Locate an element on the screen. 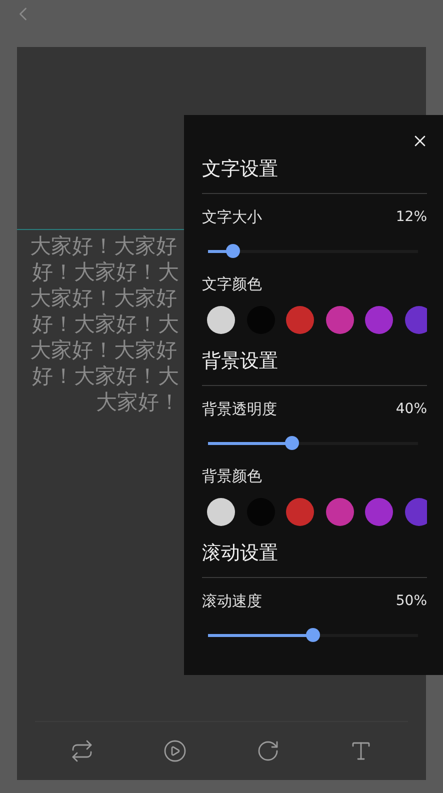  setting-label: 背景颜色 is located at coordinates (232, 476).